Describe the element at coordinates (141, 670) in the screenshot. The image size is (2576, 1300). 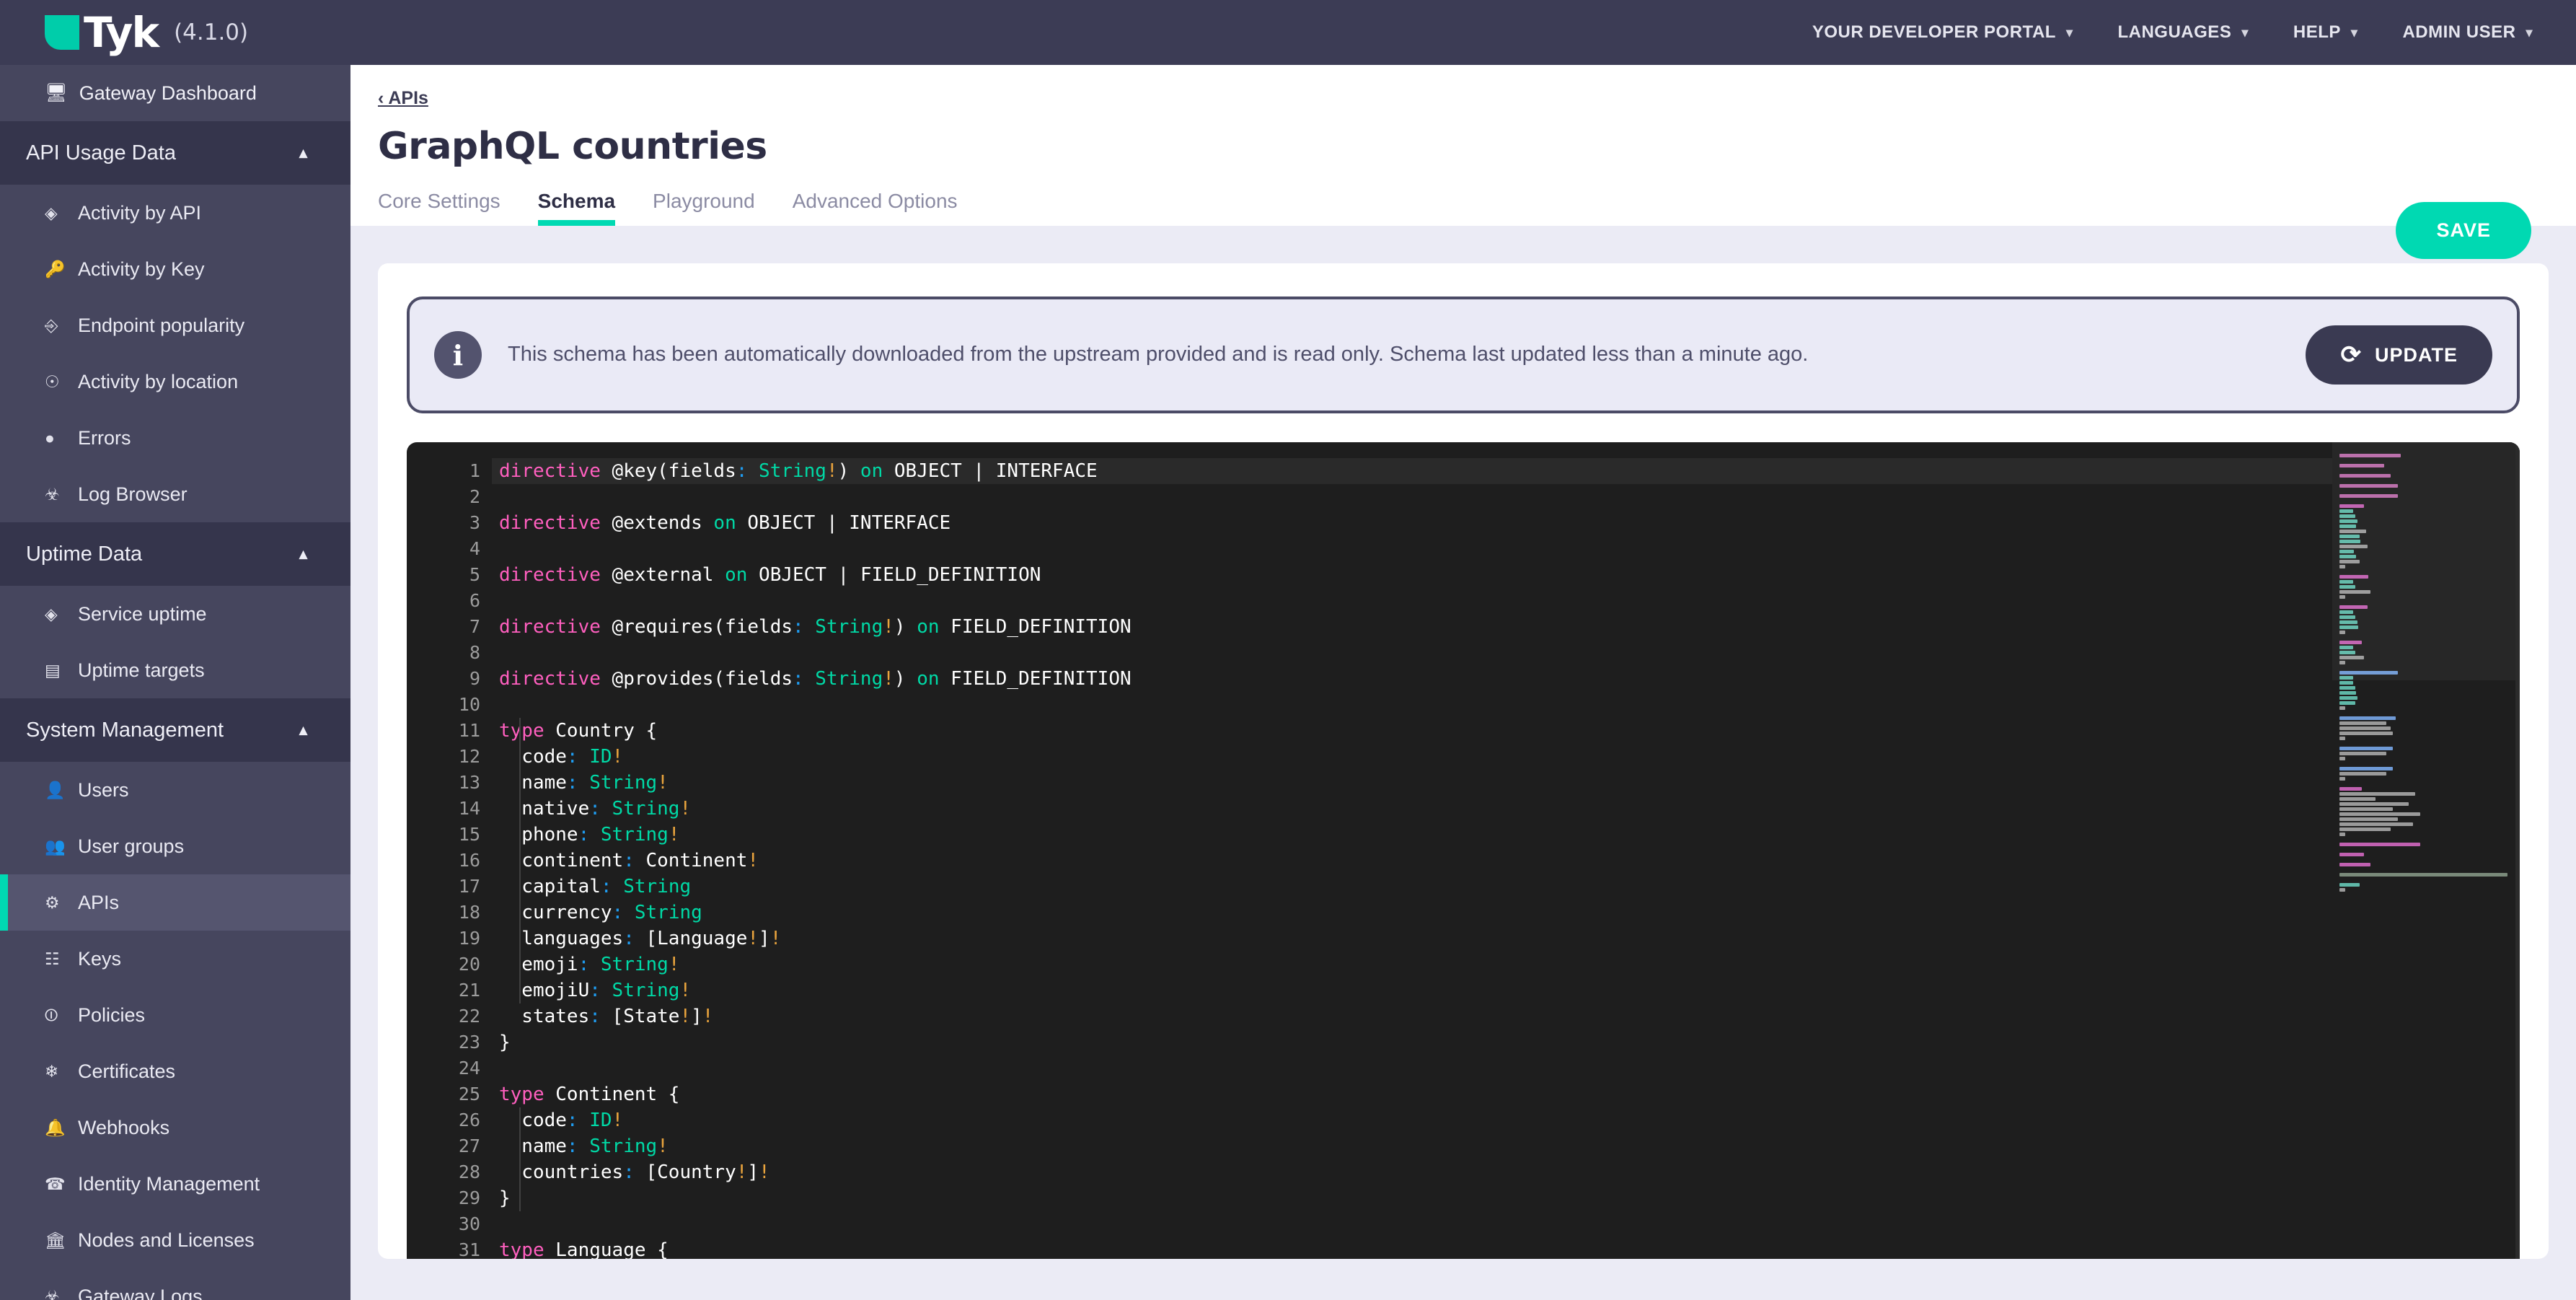
I see `sidebar-item-label: Uptime targets` at that location.